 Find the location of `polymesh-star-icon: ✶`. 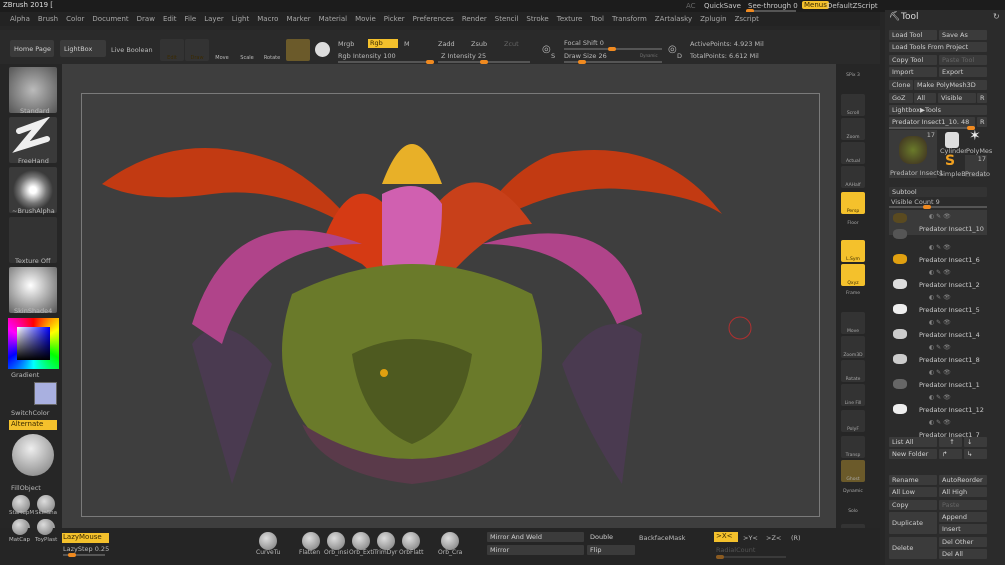

polymesh-star-icon: ✶ is located at coordinates (975, 136).